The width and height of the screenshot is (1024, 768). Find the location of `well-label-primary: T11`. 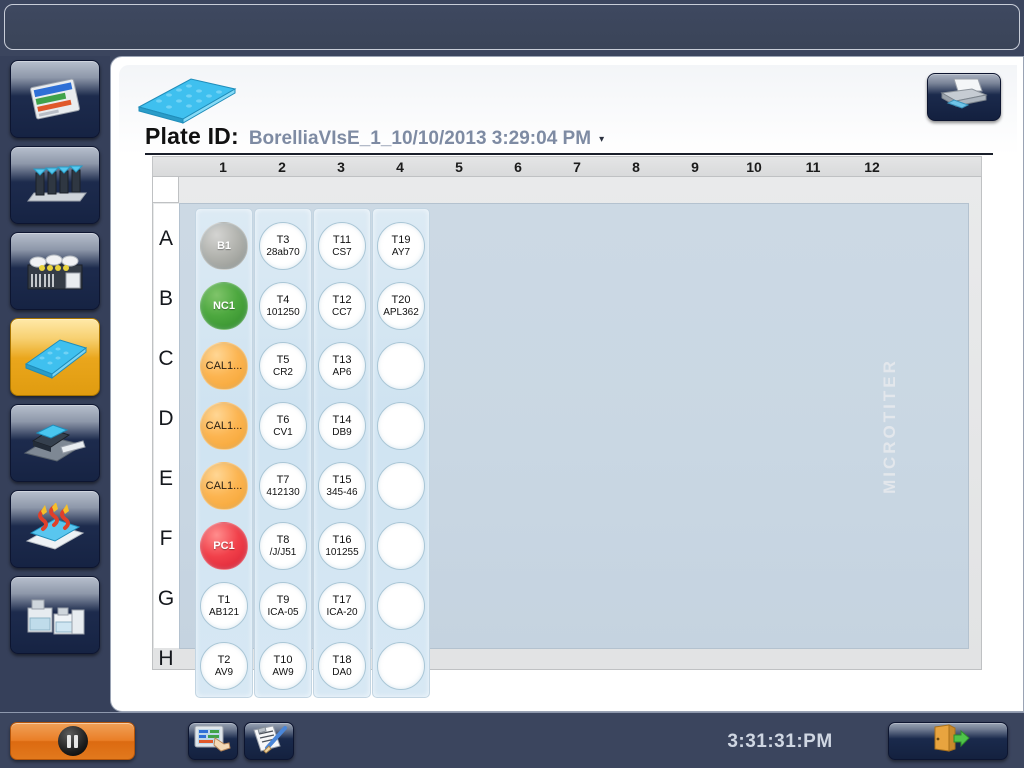

well-label-primary: T11 is located at coordinates (342, 240).